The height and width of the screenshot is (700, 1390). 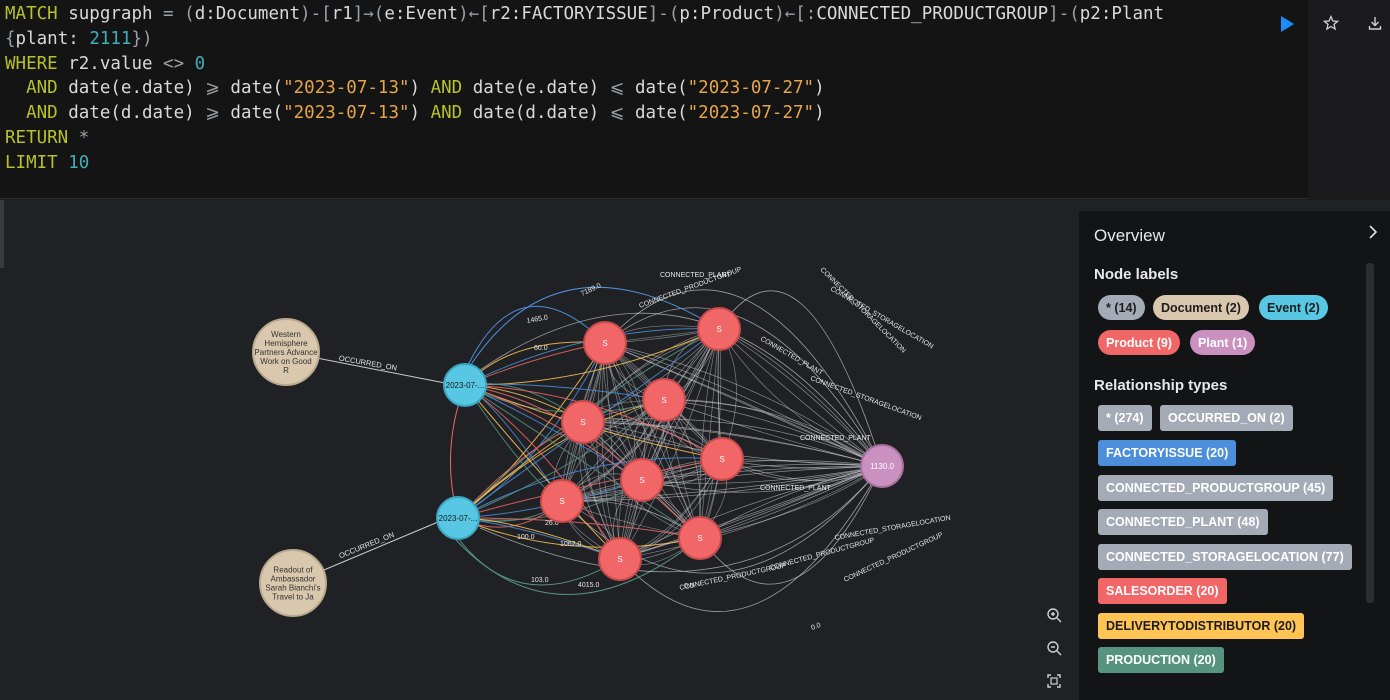 I want to click on star-icon, so click(x=1331, y=23).